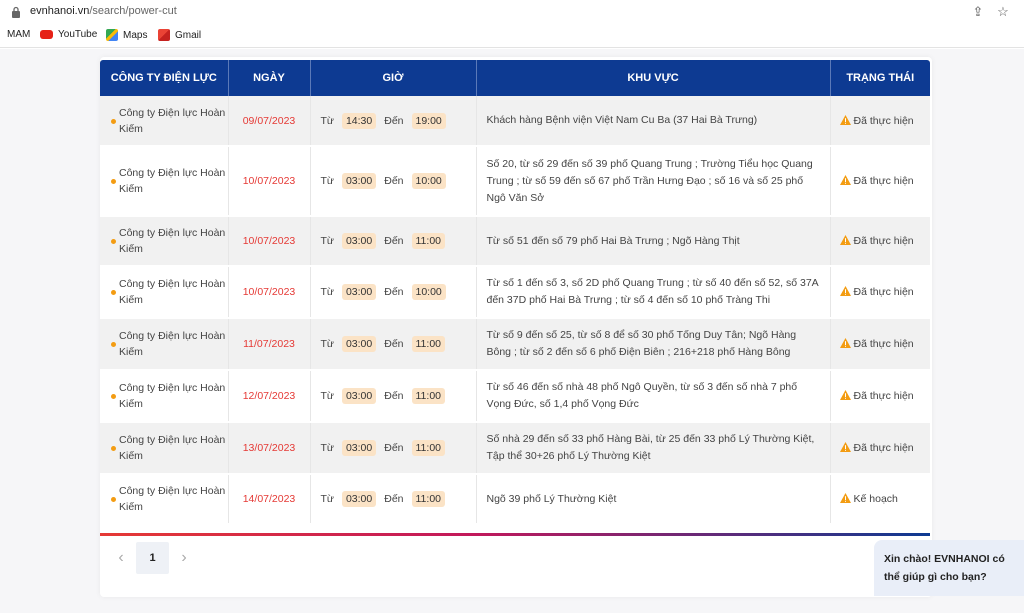 The height and width of the screenshot is (613, 1024). Describe the element at coordinates (1003, 12) in the screenshot. I see `star-icon: ☆` at that location.